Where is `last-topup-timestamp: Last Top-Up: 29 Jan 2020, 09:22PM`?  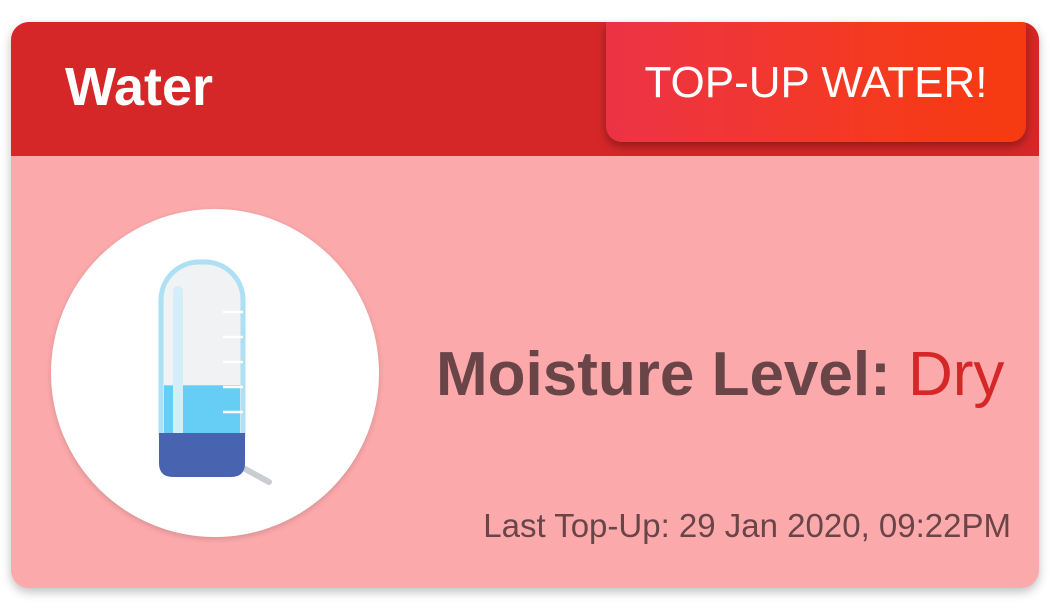
last-topup-timestamp: Last Top-Up: 29 Jan 2020, 09:22PM is located at coordinates (747, 525).